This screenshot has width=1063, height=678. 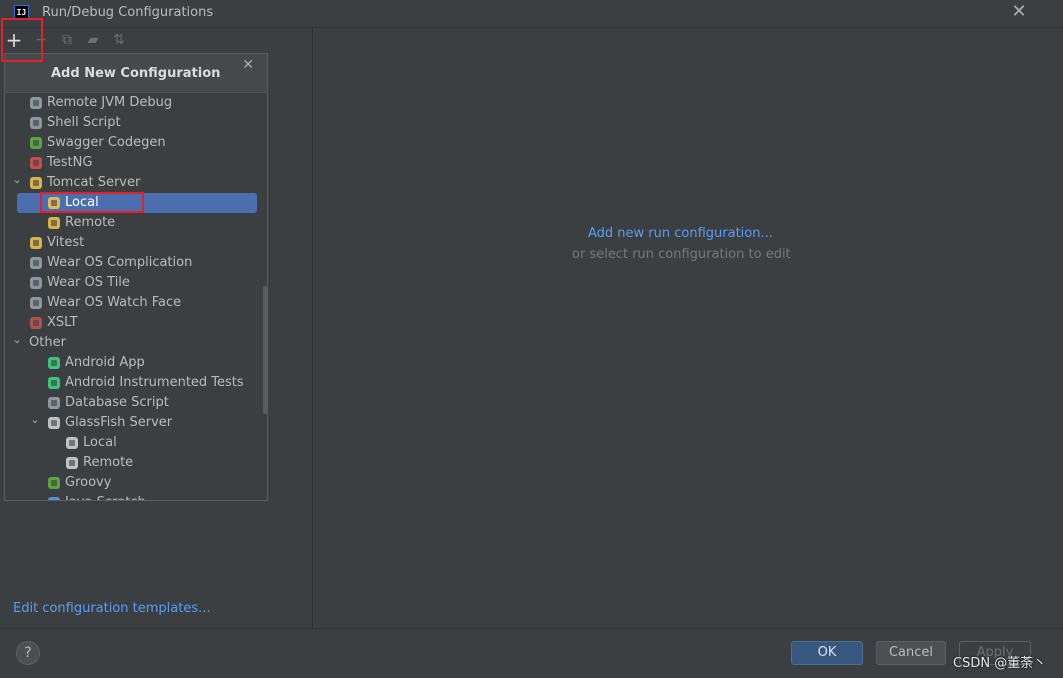 What do you see at coordinates (136, 483) in the screenshot?
I see `config-type-item: Groovy` at bounding box center [136, 483].